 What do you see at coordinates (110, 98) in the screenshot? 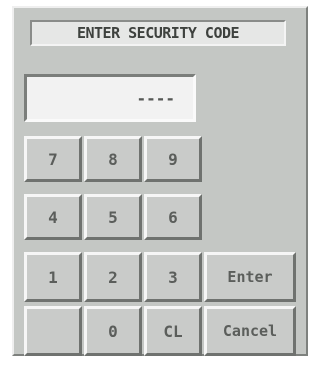
I see `code-display: ----` at bounding box center [110, 98].